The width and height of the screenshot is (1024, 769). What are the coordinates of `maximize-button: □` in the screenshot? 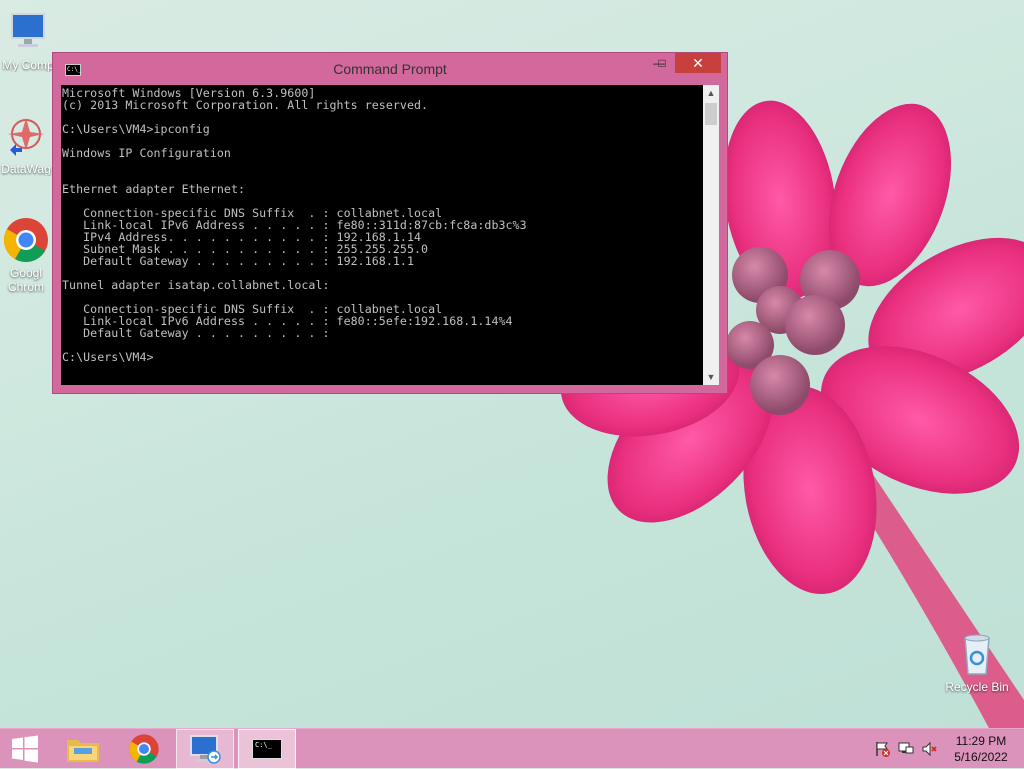 It's located at (662, 63).